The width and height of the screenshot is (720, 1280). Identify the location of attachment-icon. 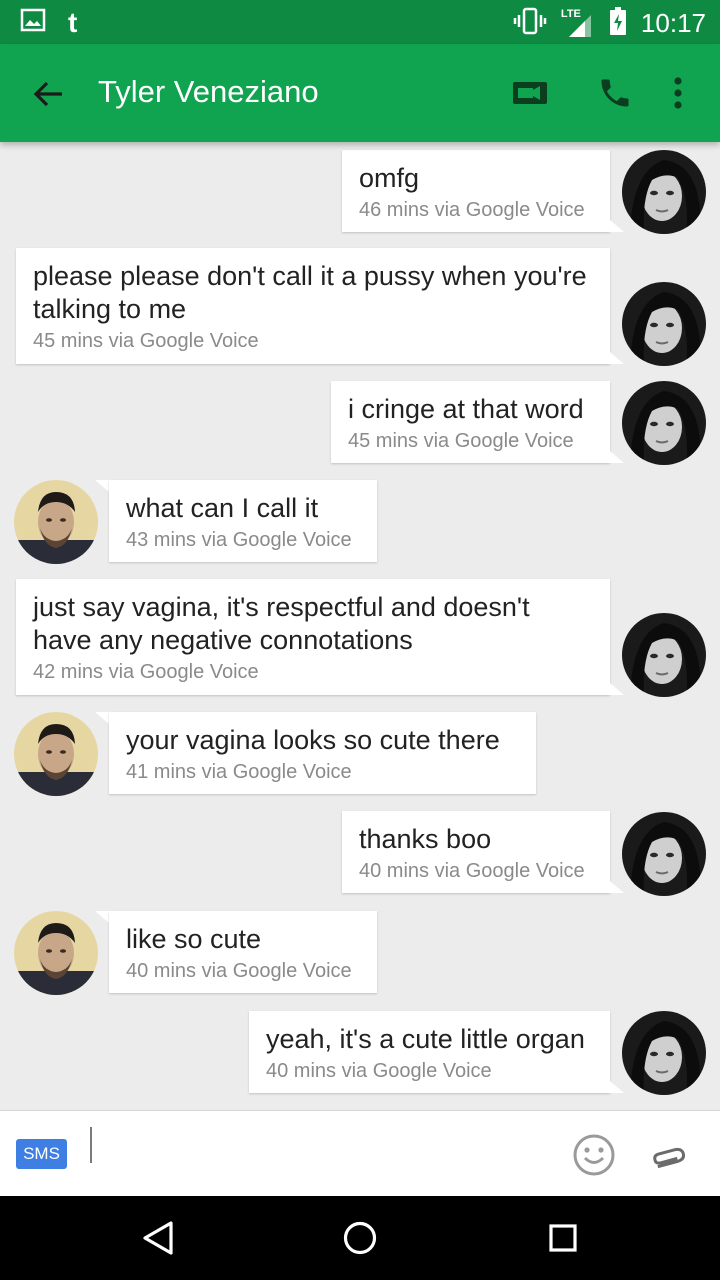
(669, 1158).